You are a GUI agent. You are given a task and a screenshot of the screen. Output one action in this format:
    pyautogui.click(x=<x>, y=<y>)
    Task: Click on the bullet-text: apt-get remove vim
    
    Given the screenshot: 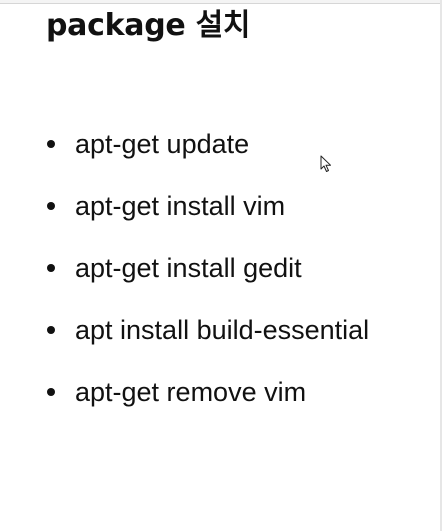 What is the action you would take?
    pyautogui.click(x=191, y=392)
    